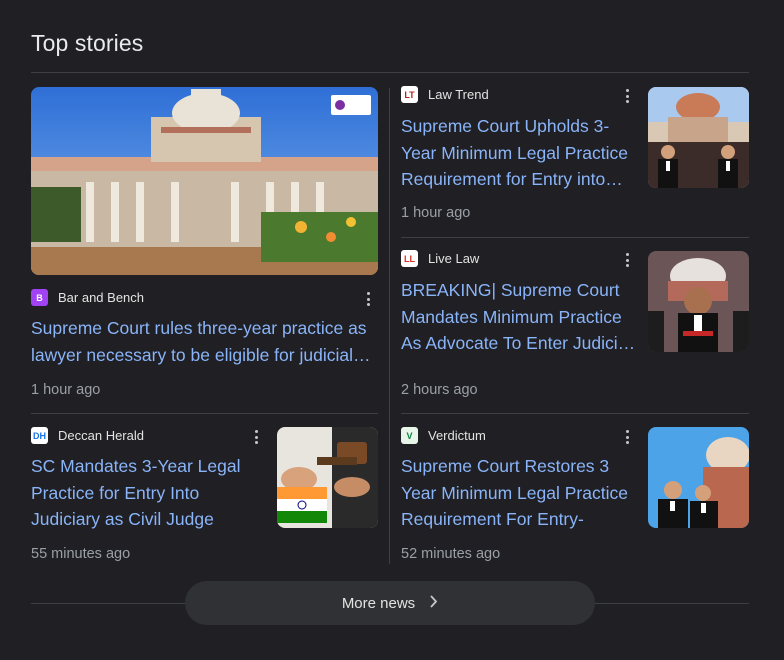 The width and height of the screenshot is (784, 660). What do you see at coordinates (101, 435) in the screenshot?
I see `story-source: Deccan Herald` at bounding box center [101, 435].